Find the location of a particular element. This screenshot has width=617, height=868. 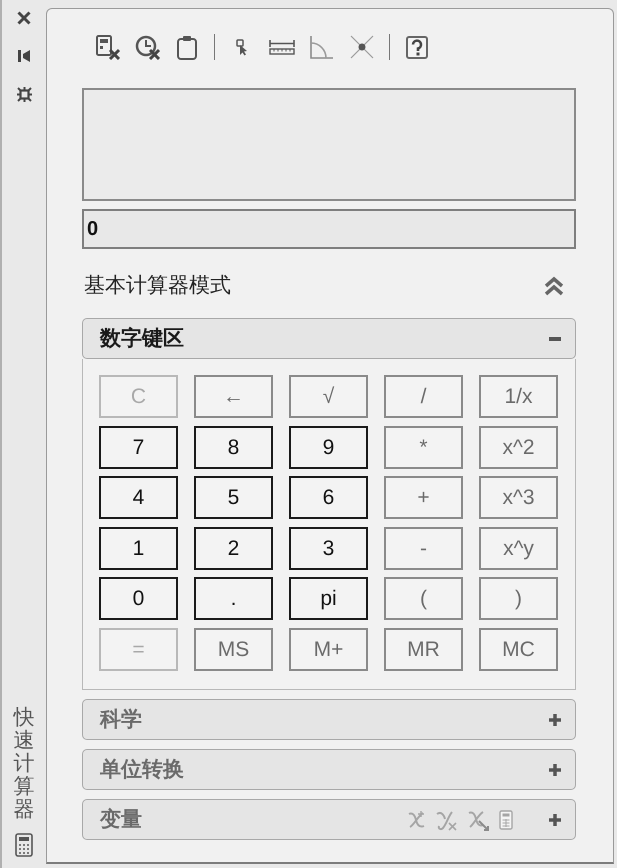

section-title: 数字键区 is located at coordinates (142, 339).